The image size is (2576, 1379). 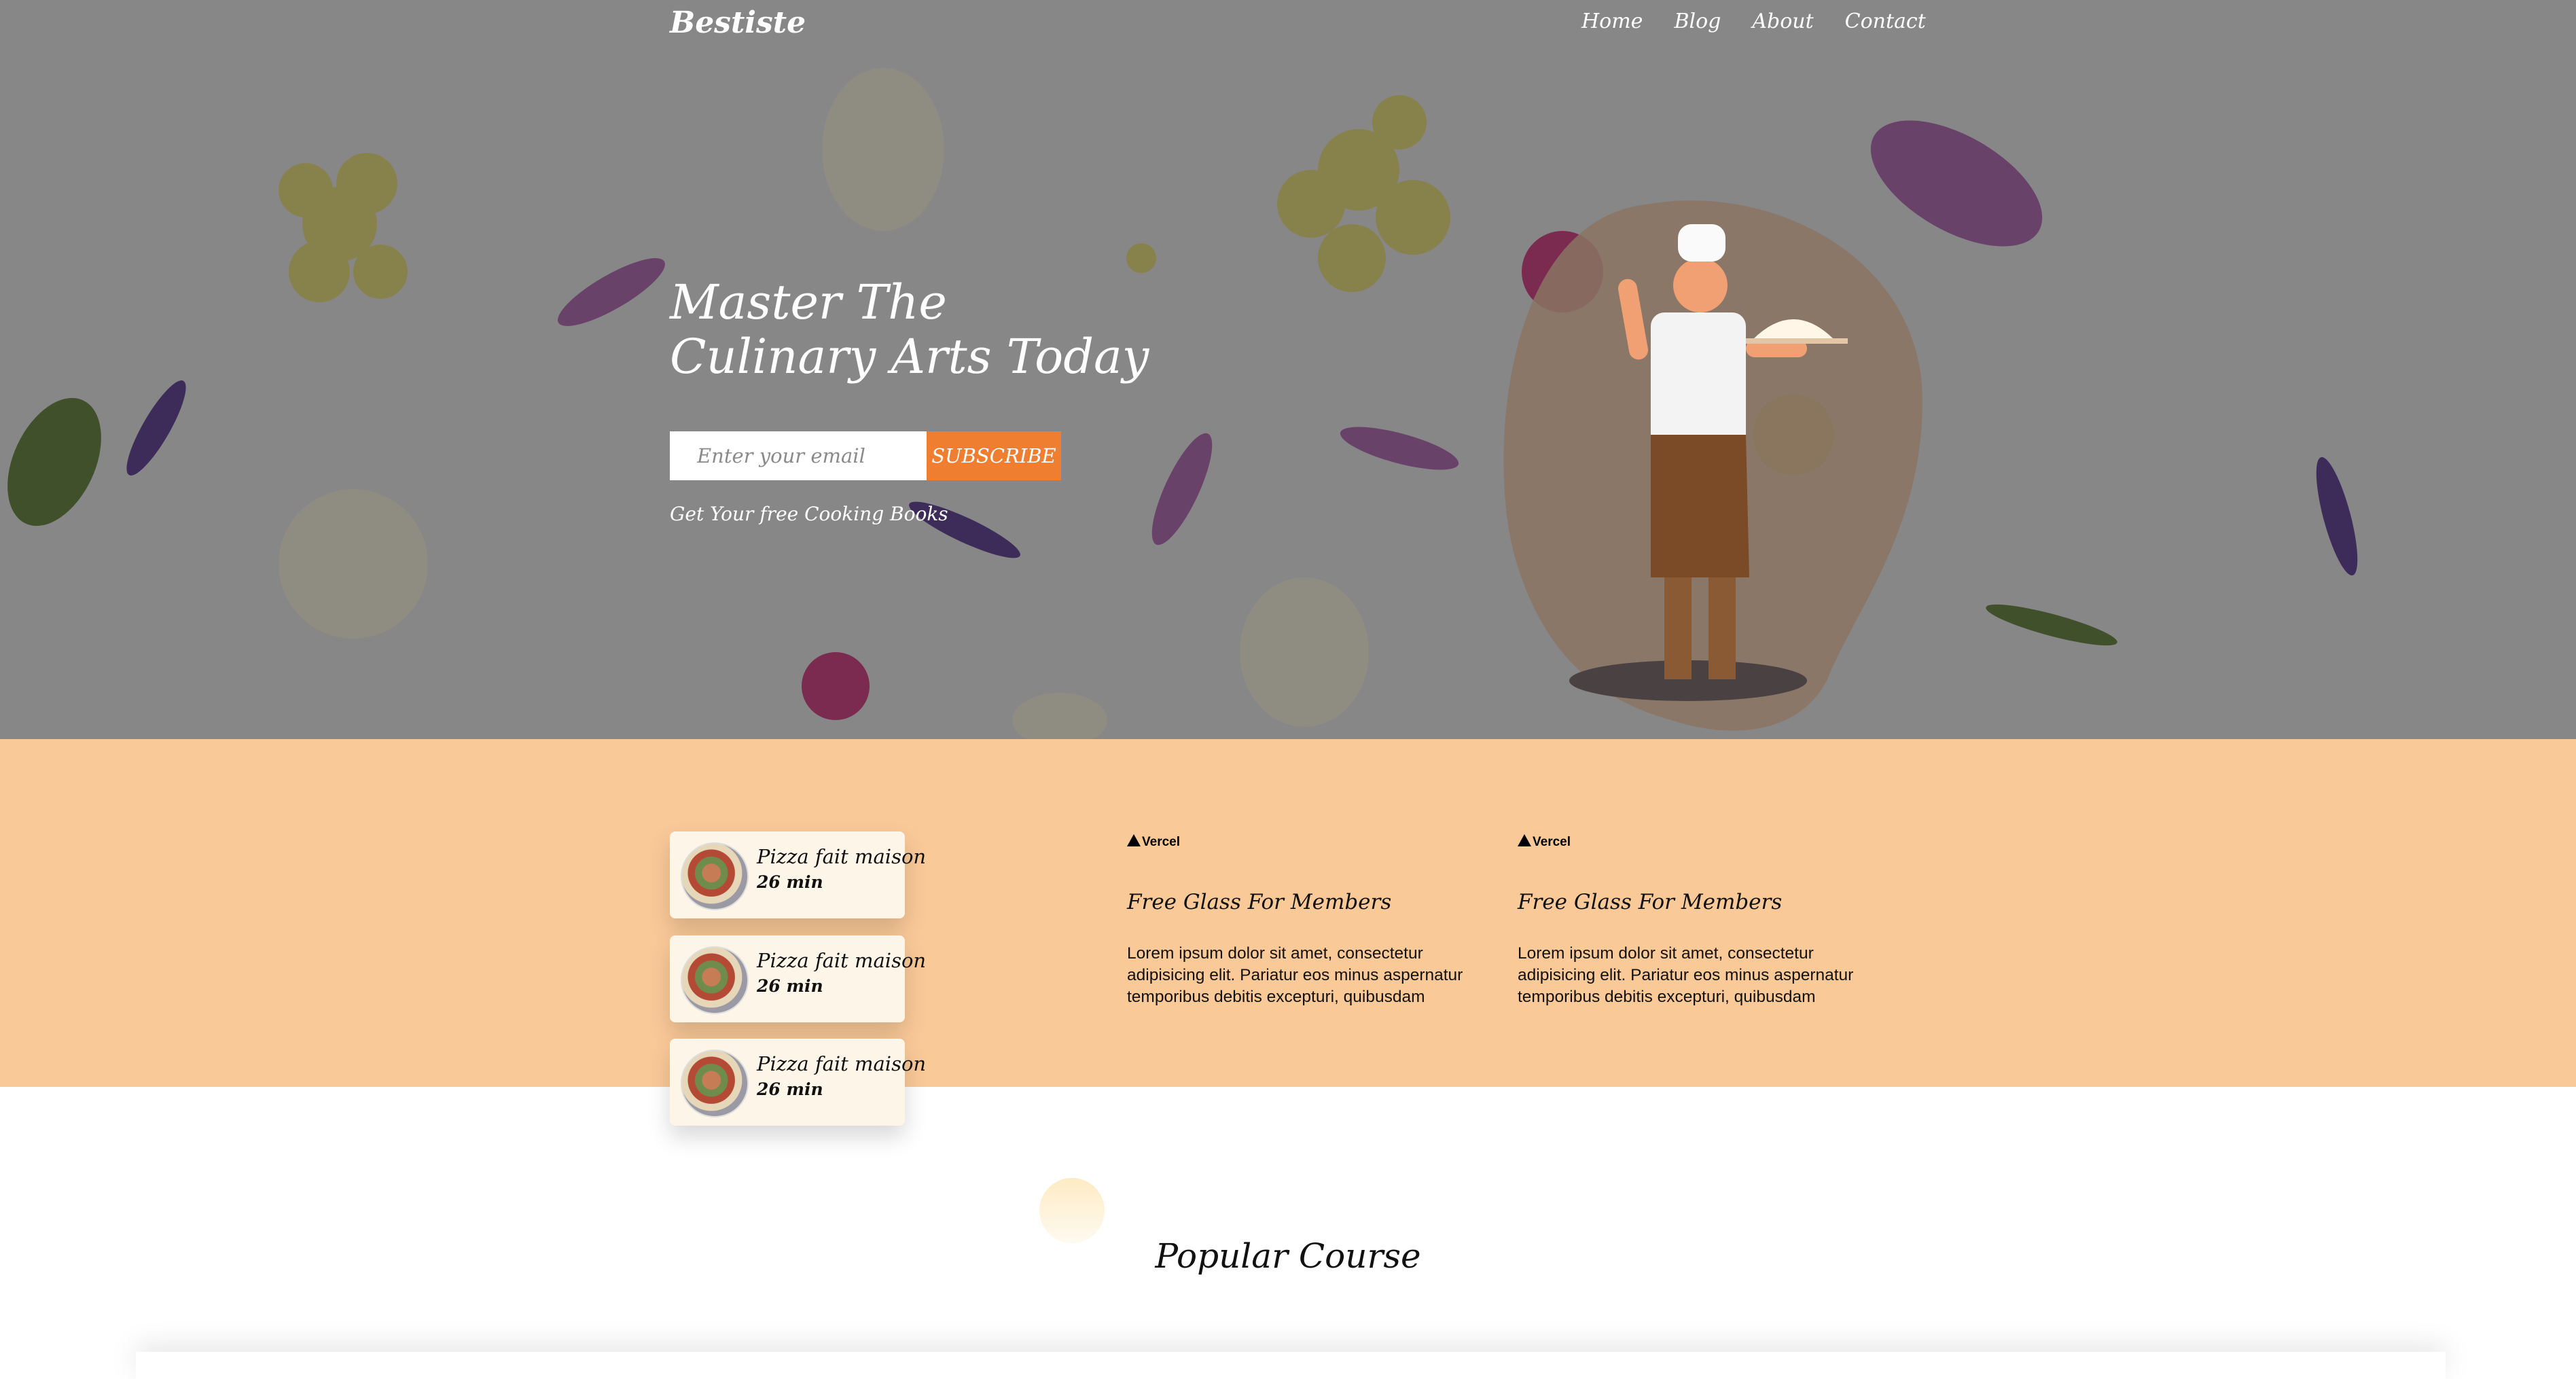 What do you see at coordinates (809, 514) in the screenshot?
I see `free-books-text: Get Your free Cooking Books` at bounding box center [809, 514].